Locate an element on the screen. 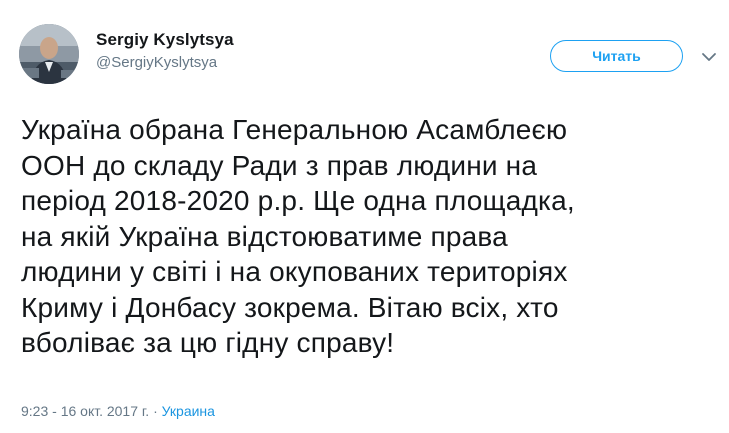 The width and height of the screenshot is (729, 433). tweet-location: Украина is located at coordinates (188, 411).